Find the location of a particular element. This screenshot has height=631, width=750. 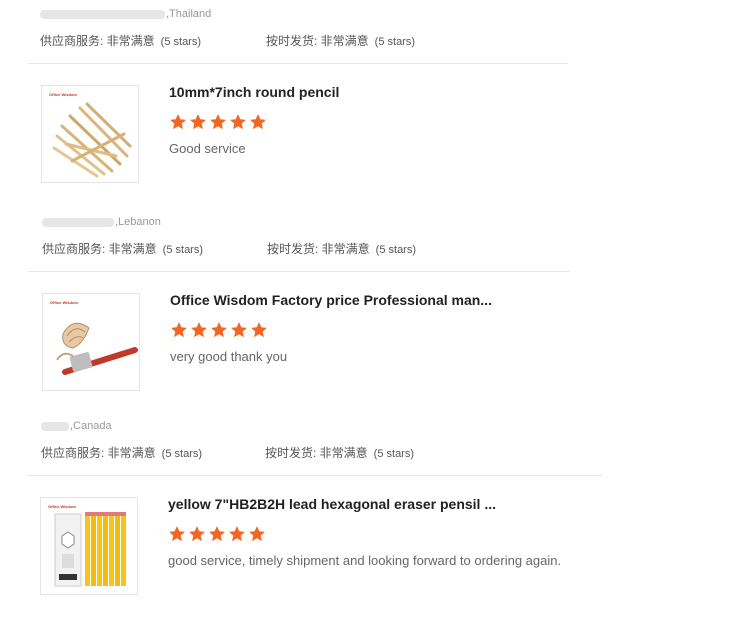

country-text: ,Lebanon is located at coordinates (138, 222).